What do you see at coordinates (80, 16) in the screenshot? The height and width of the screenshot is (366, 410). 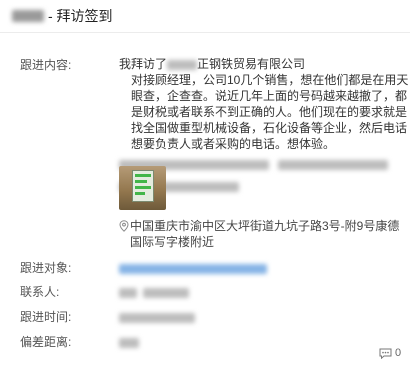 I see `page-title: - 拜访签到` at bounding box center [80, 16].